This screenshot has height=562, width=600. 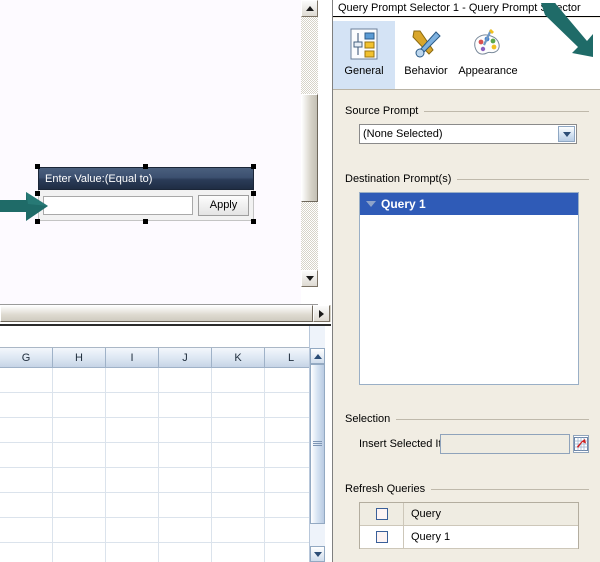 What do you see at coordinates (79, 530) in the screenshot?
I see `grid-cell-h7` at bounding box center [79, 530].